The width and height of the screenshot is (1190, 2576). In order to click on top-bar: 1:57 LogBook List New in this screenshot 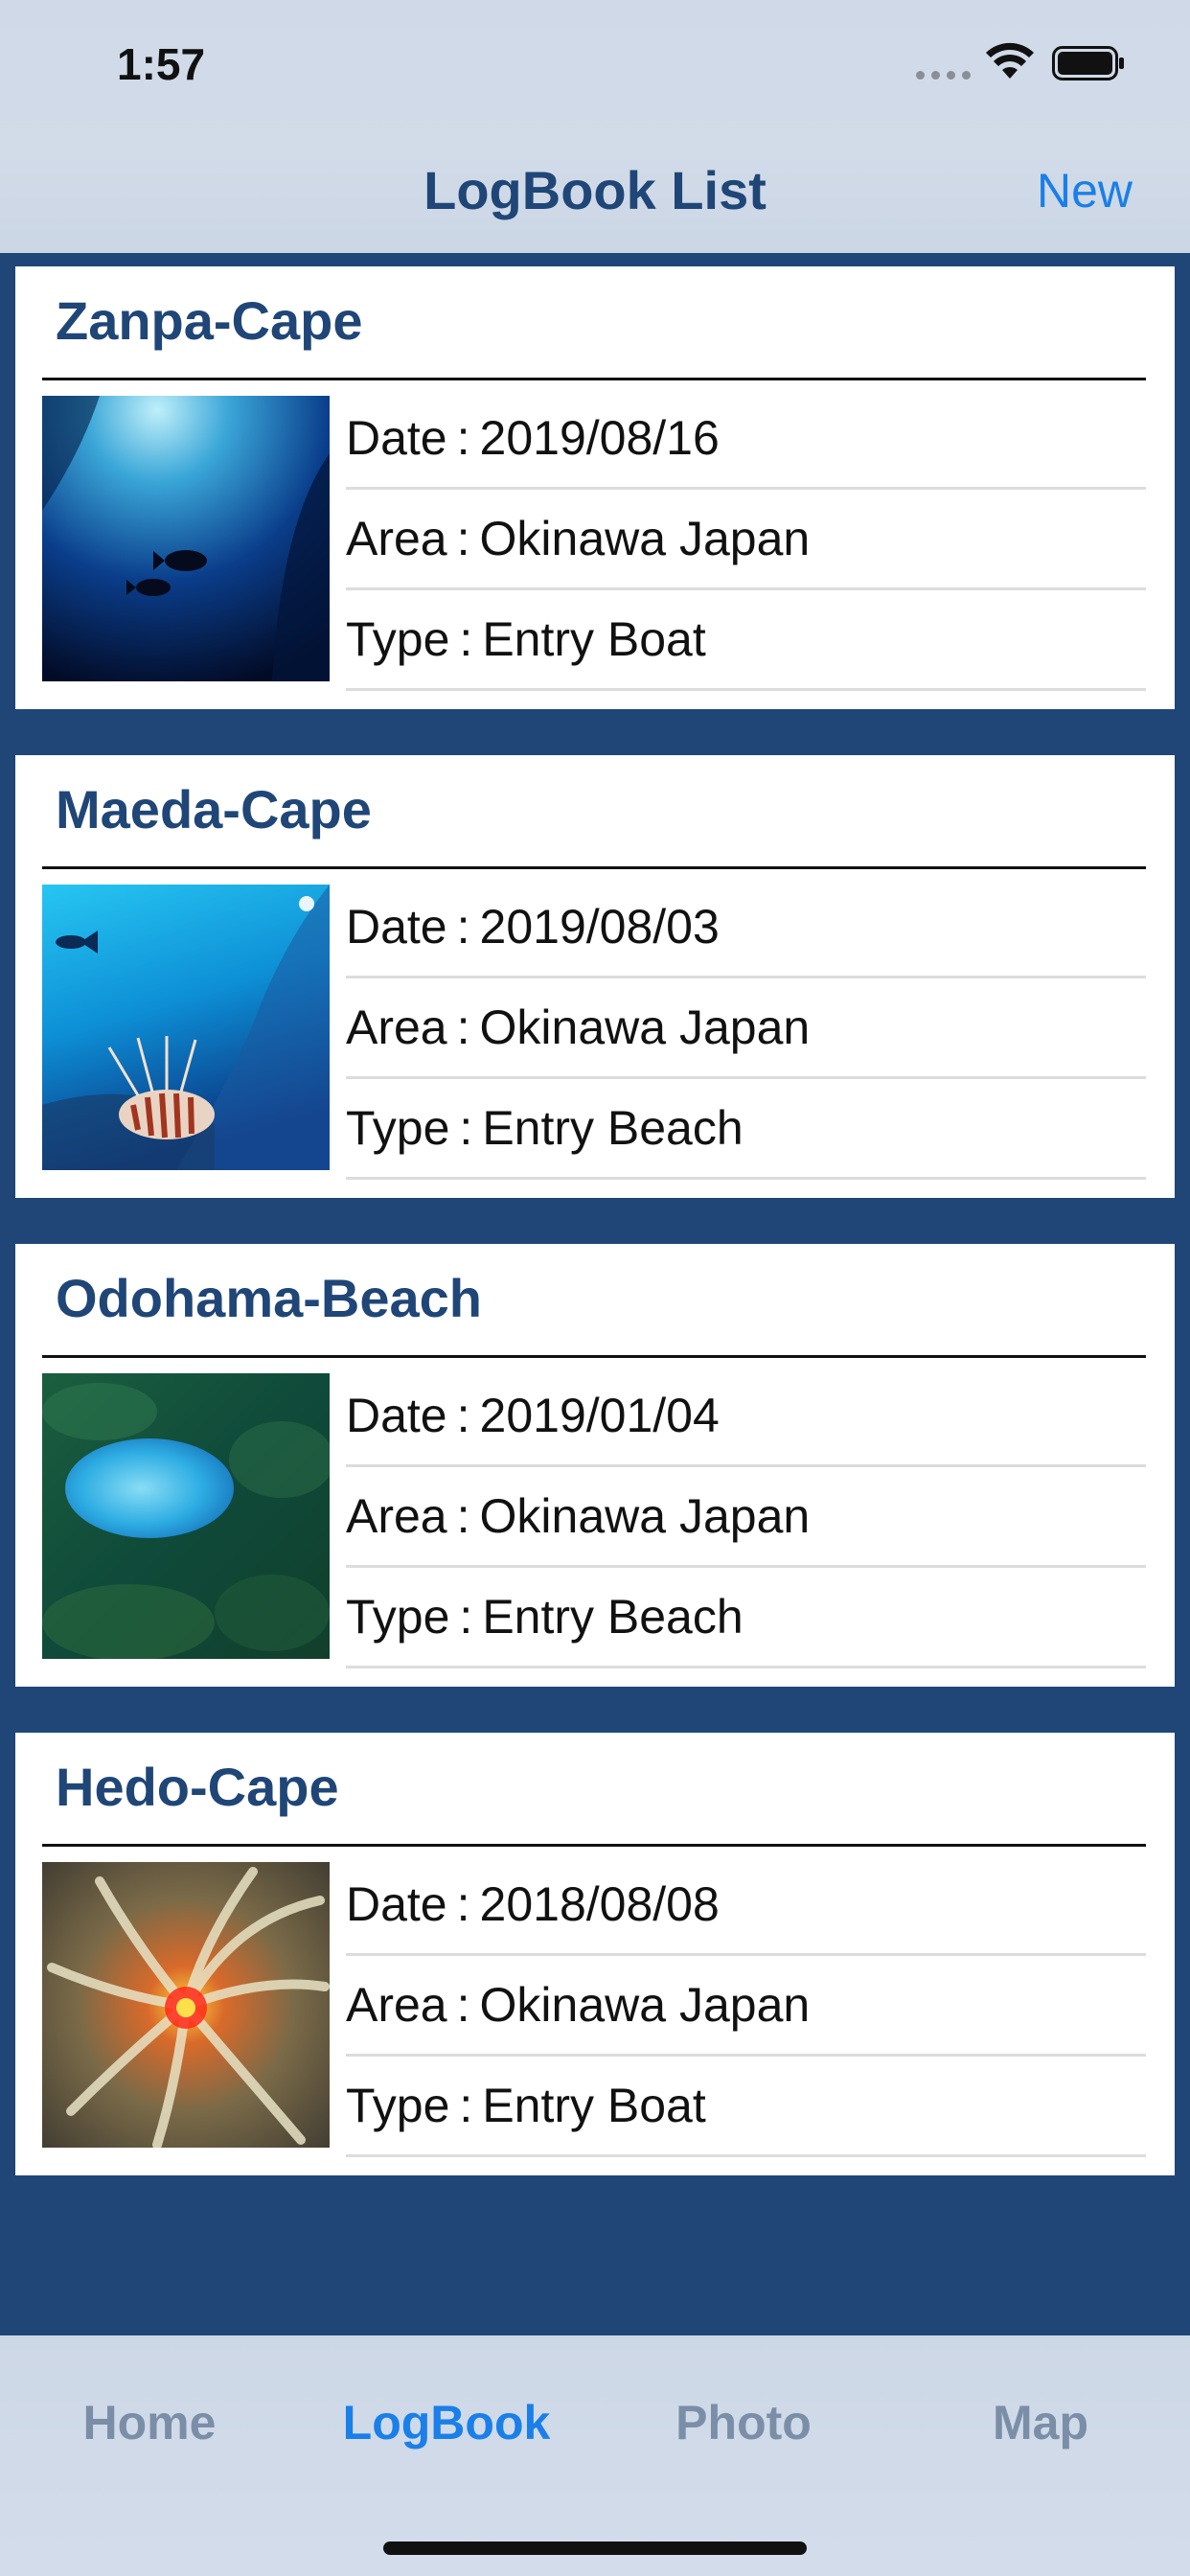, I will do `click(595, 126)`.